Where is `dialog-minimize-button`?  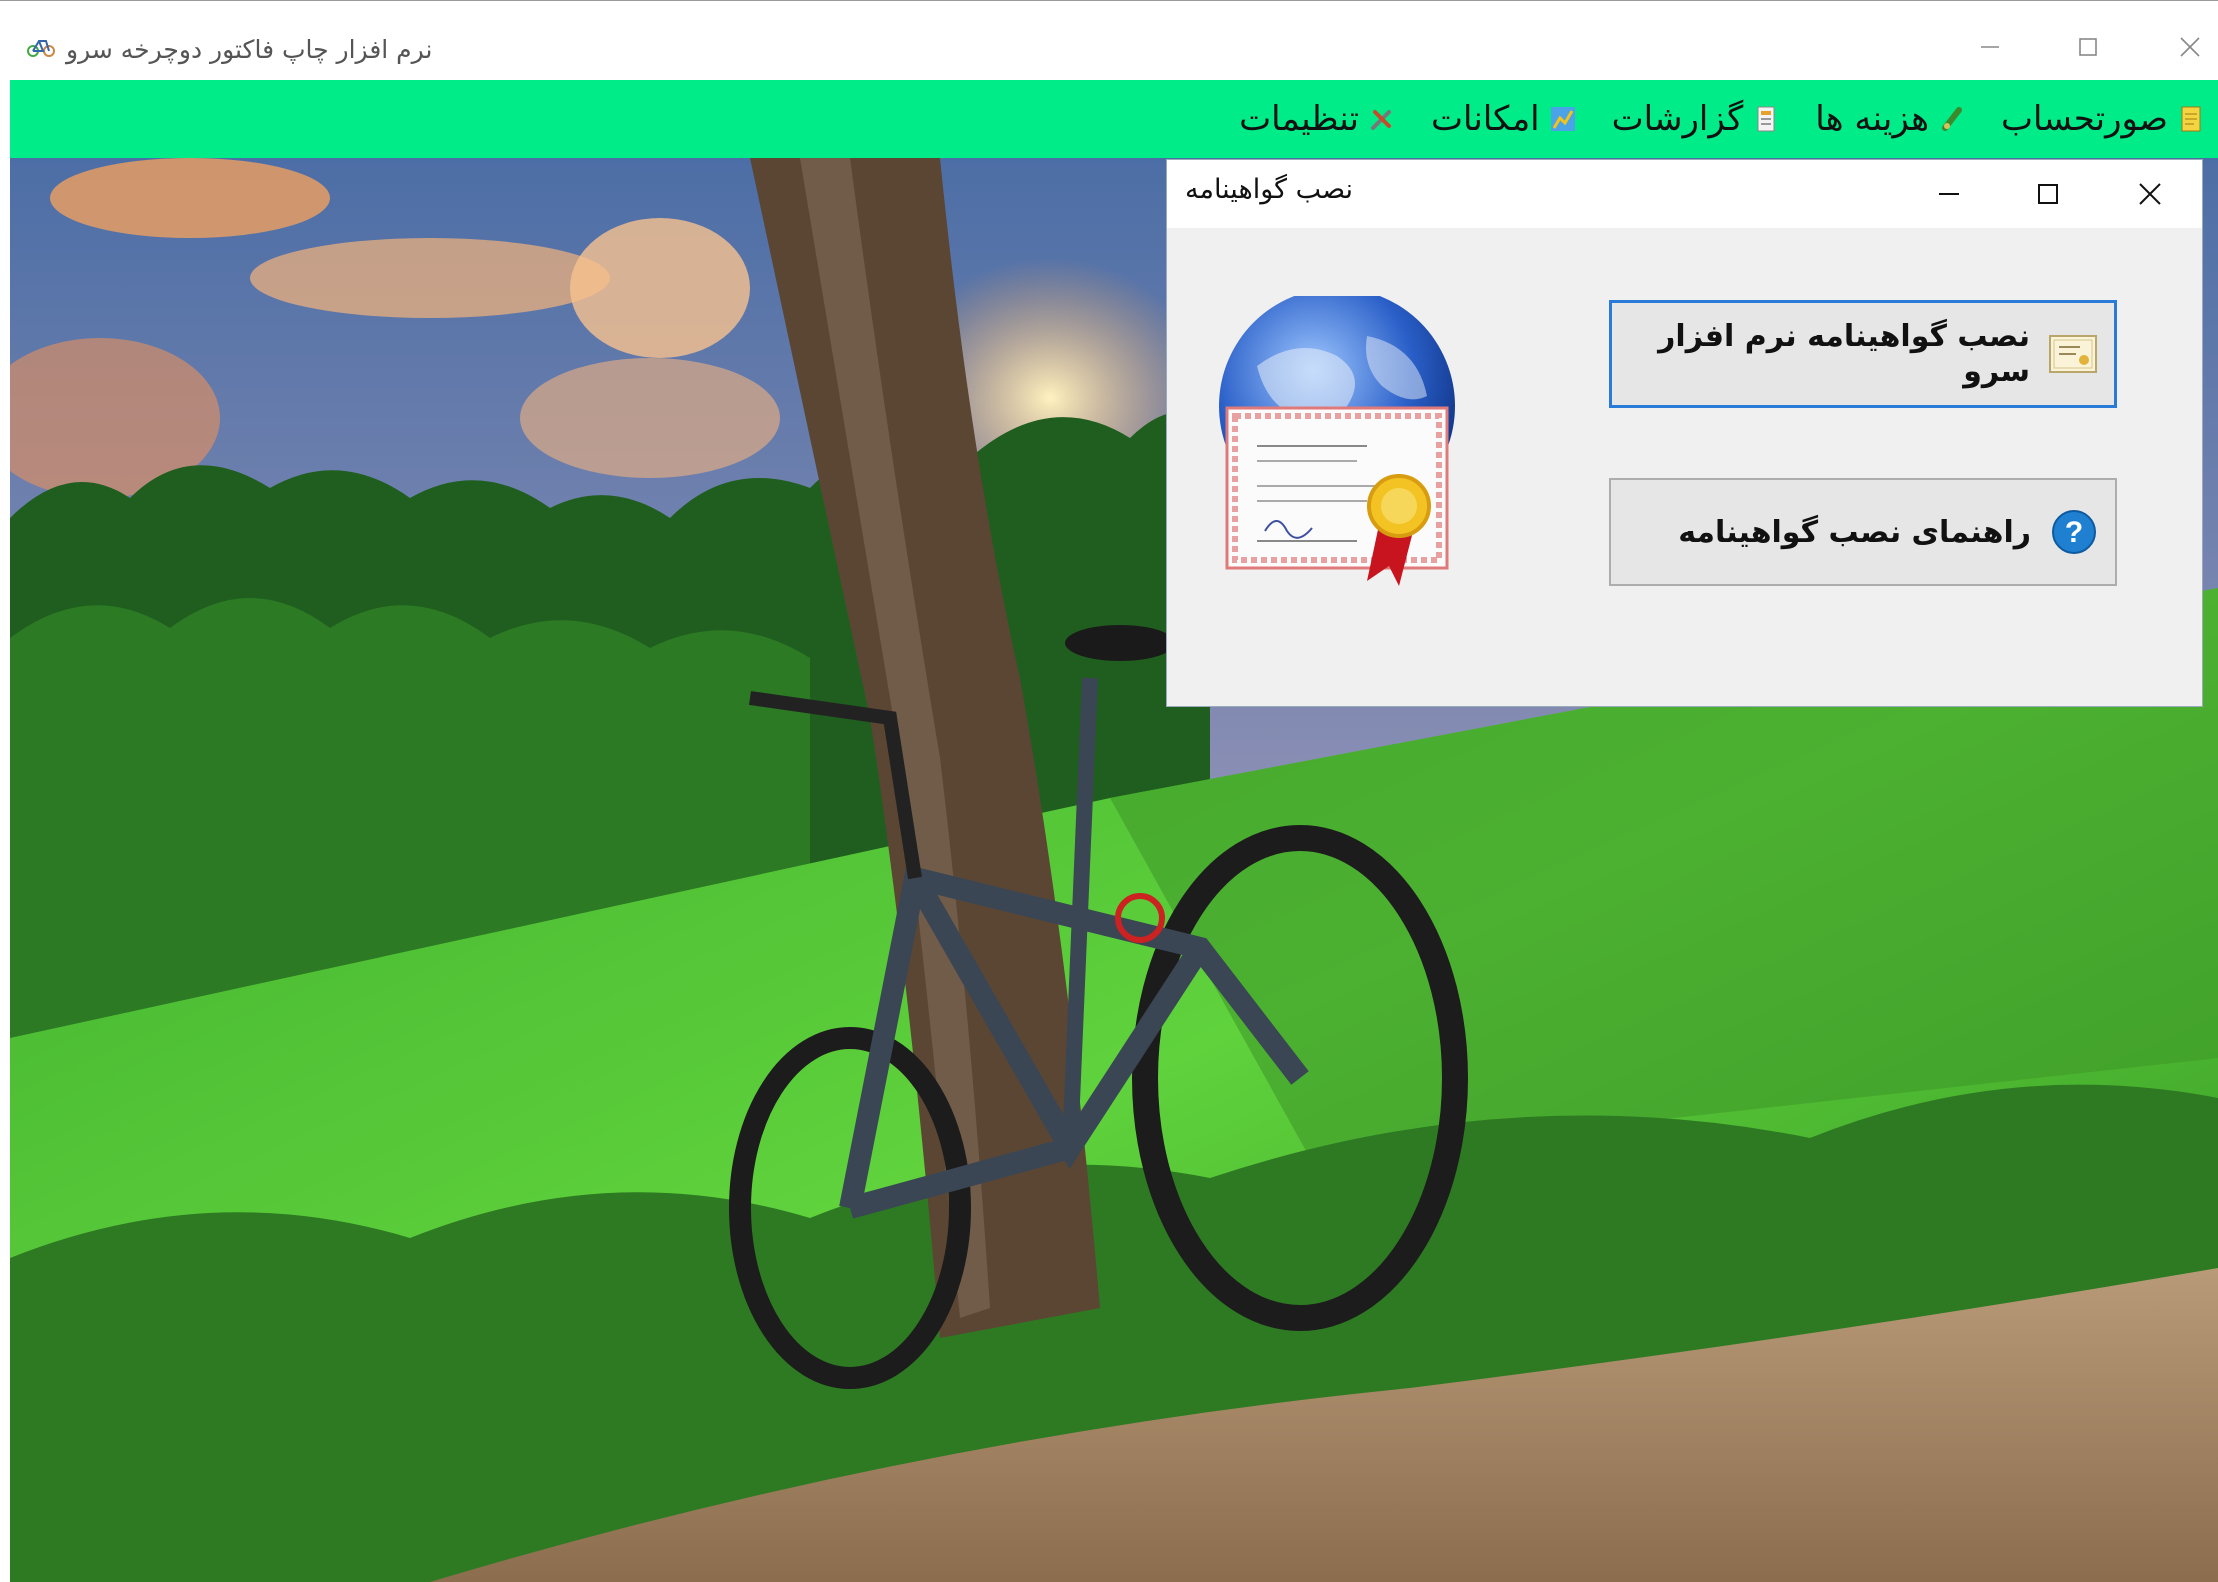 dialog-minimize-button is located at coordinates (1949, 194).